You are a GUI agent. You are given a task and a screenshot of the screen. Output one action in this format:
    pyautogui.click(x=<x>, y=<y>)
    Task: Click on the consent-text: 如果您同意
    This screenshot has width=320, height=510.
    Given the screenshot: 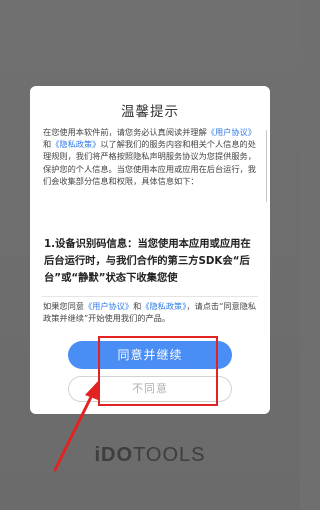 What is the action you would take?
    pyautogui.click(x=63, y=306)
    